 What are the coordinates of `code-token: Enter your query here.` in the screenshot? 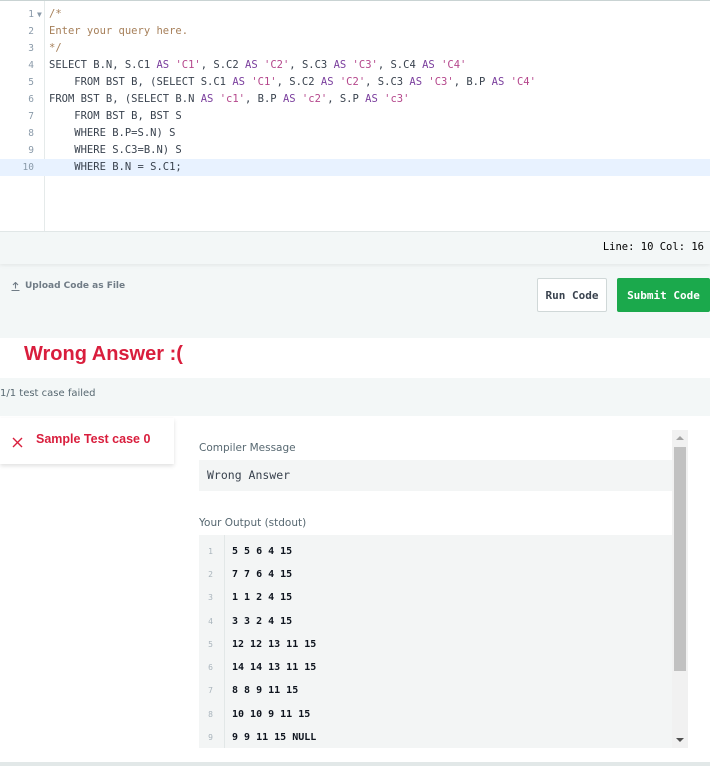 It's located at (119, 31).